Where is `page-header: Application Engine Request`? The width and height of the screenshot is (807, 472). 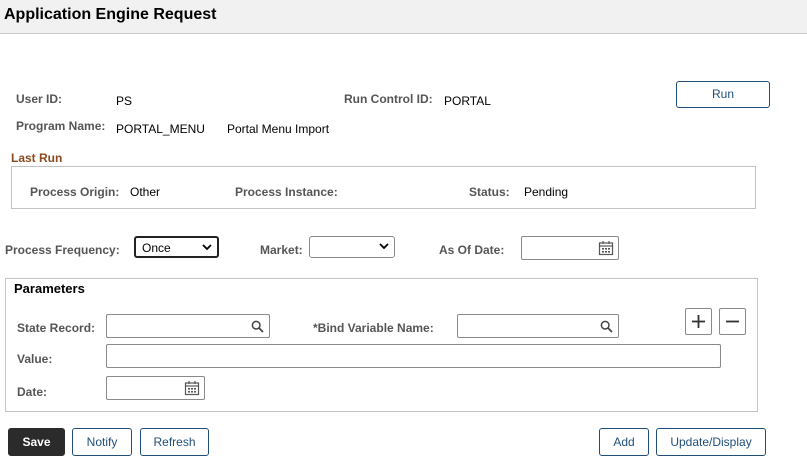
page-header: Application Engine Request is located at coordinates (403, 17).